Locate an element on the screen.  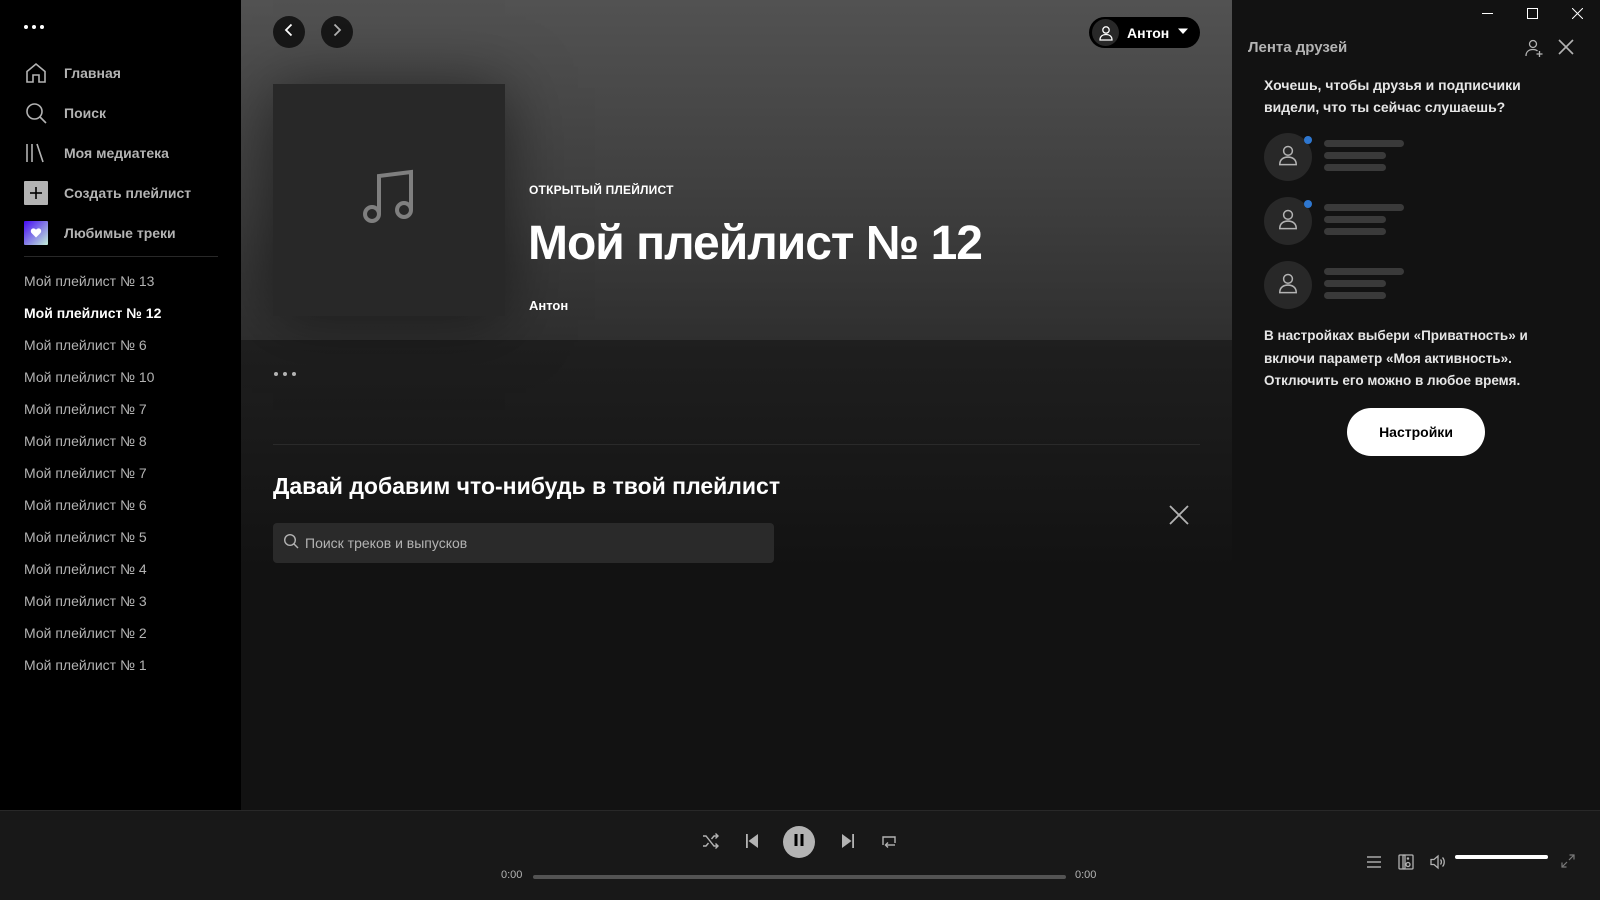
user-name: Антон is located at coordinates (1148, 32).